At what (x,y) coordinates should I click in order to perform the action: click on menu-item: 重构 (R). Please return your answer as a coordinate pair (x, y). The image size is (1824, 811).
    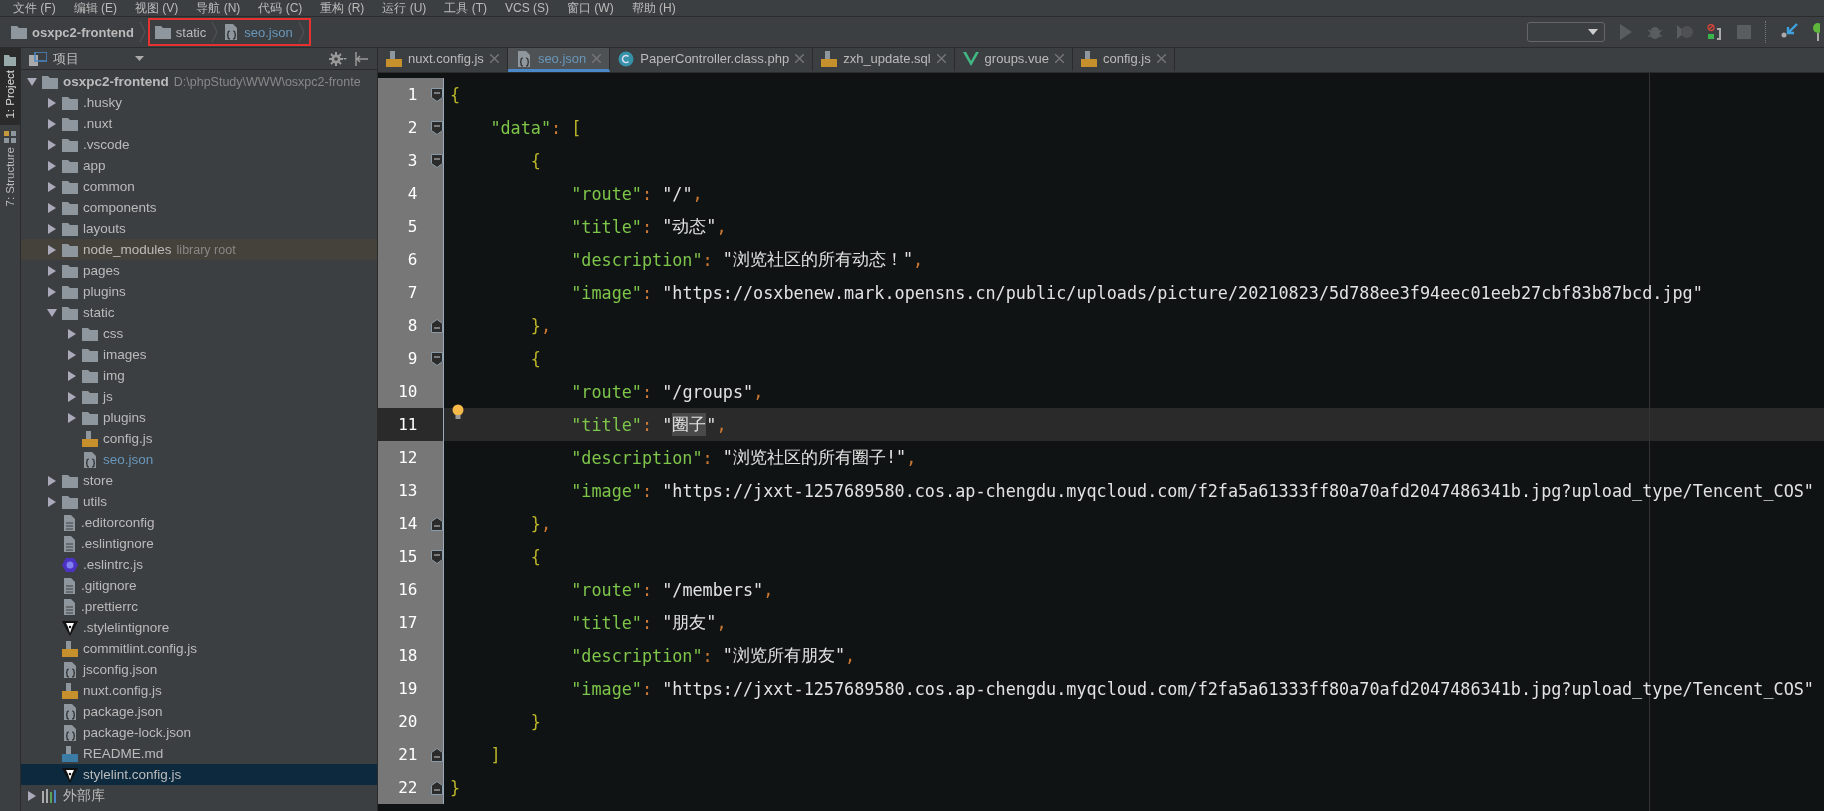
    Looking at the image, I should click on (342, 8).